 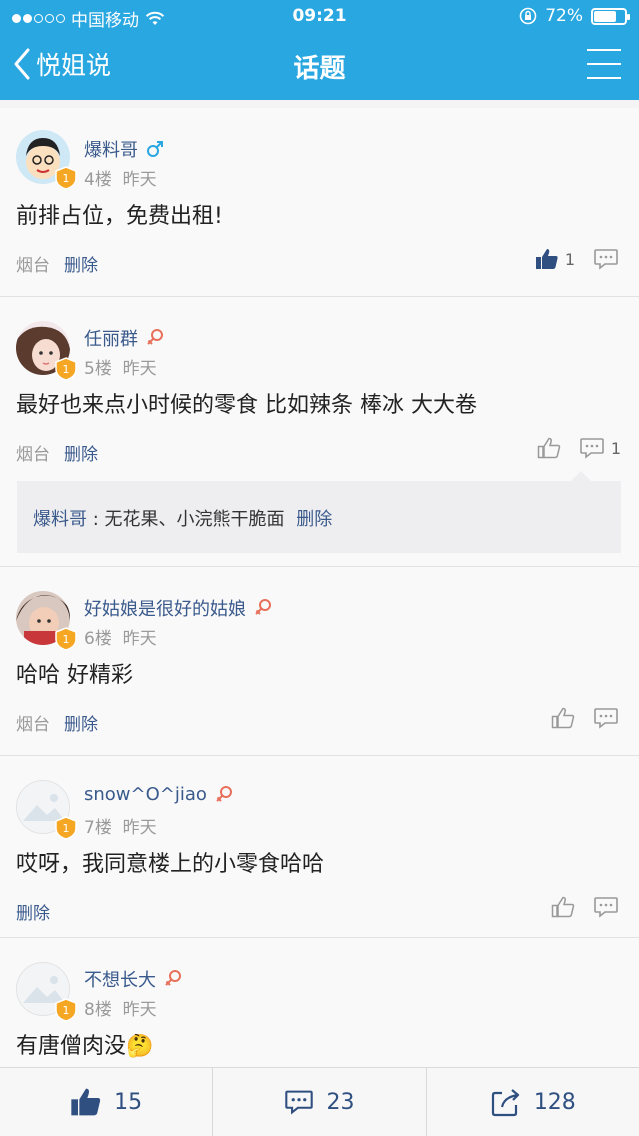 What do you see at coordinates (124, 338) in the screenshot?
I see `user-name: 任丽群` at bounding box center [124, 338].